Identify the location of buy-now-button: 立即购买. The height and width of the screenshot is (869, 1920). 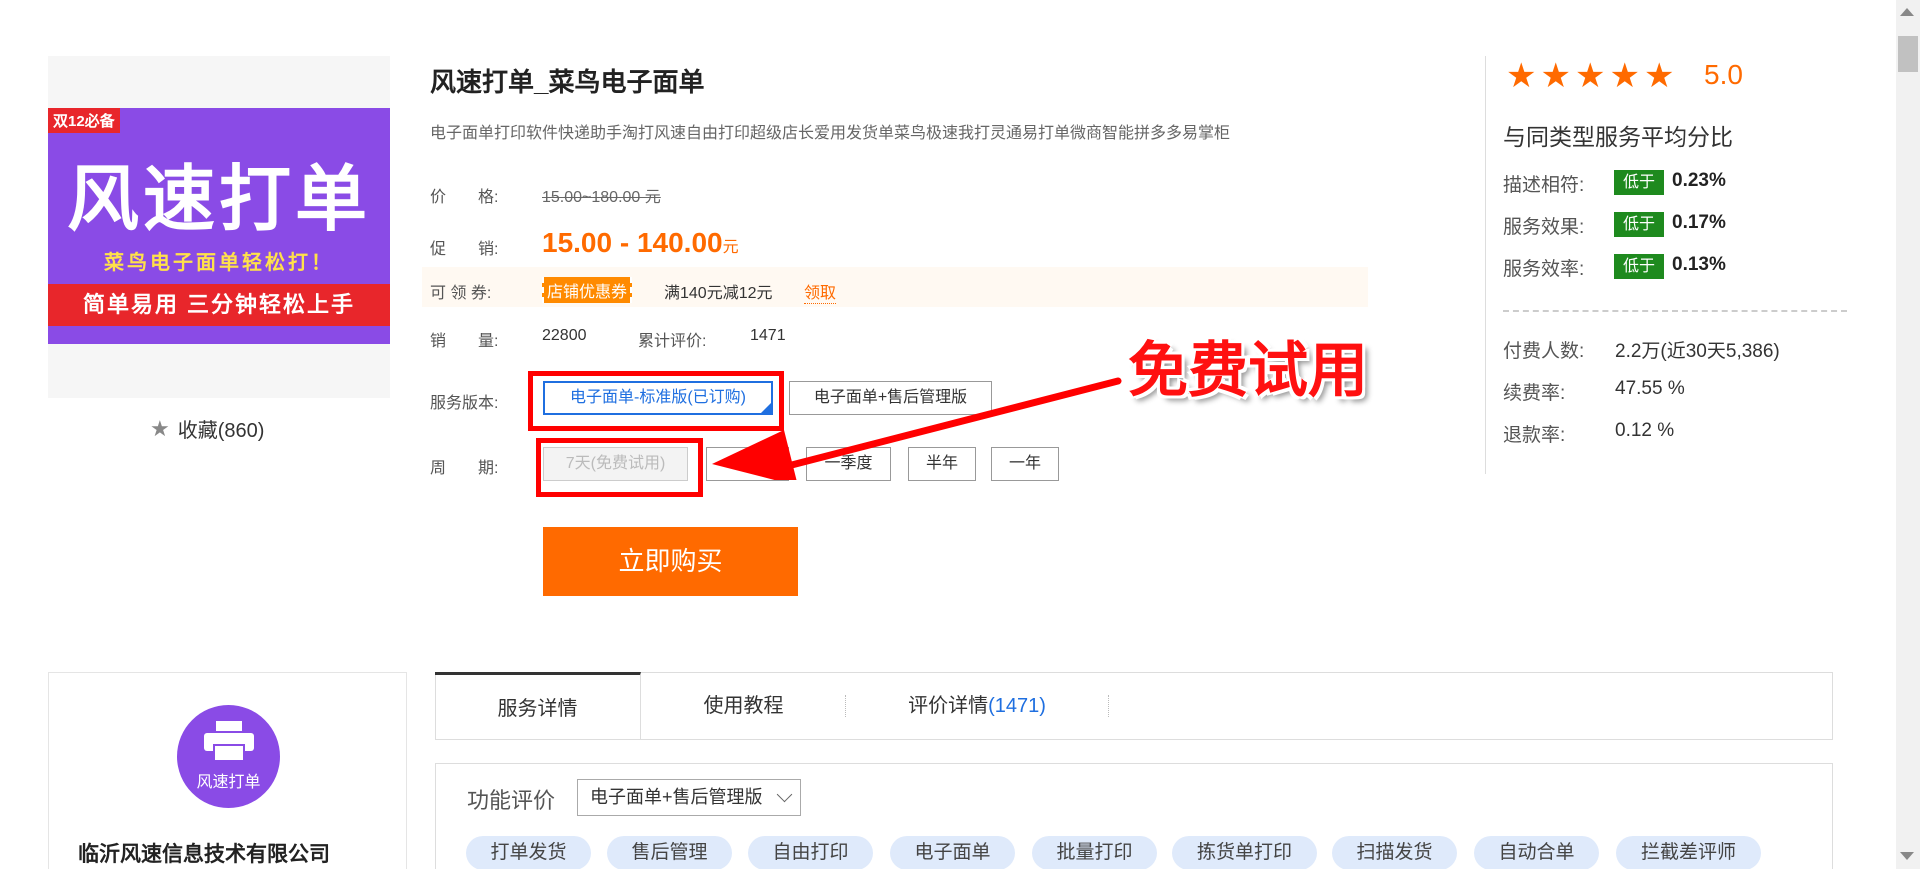
(670, 561).